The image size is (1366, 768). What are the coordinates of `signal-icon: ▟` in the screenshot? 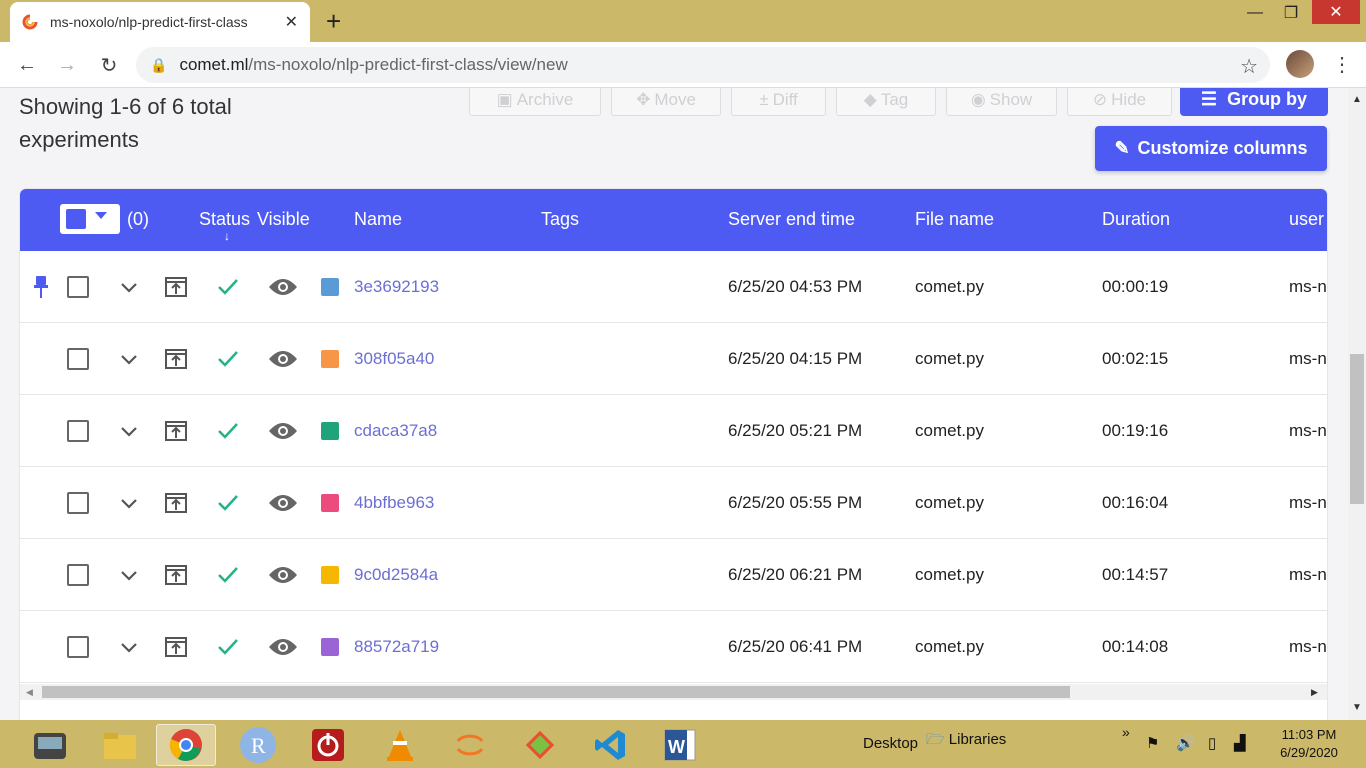 It's located at (1240, 743).